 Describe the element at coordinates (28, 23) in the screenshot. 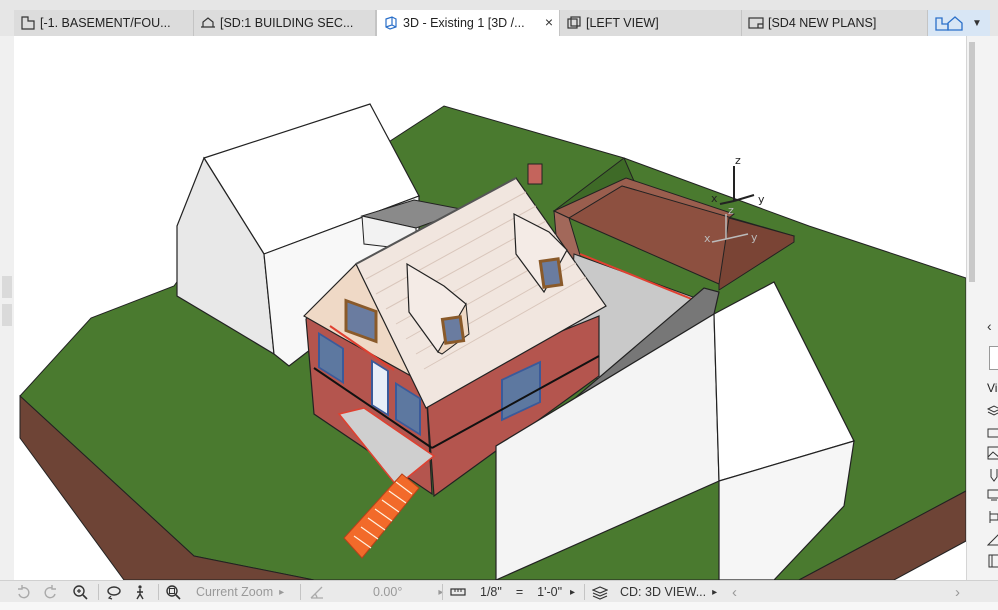

I see `floor-plan-icon` at that location.